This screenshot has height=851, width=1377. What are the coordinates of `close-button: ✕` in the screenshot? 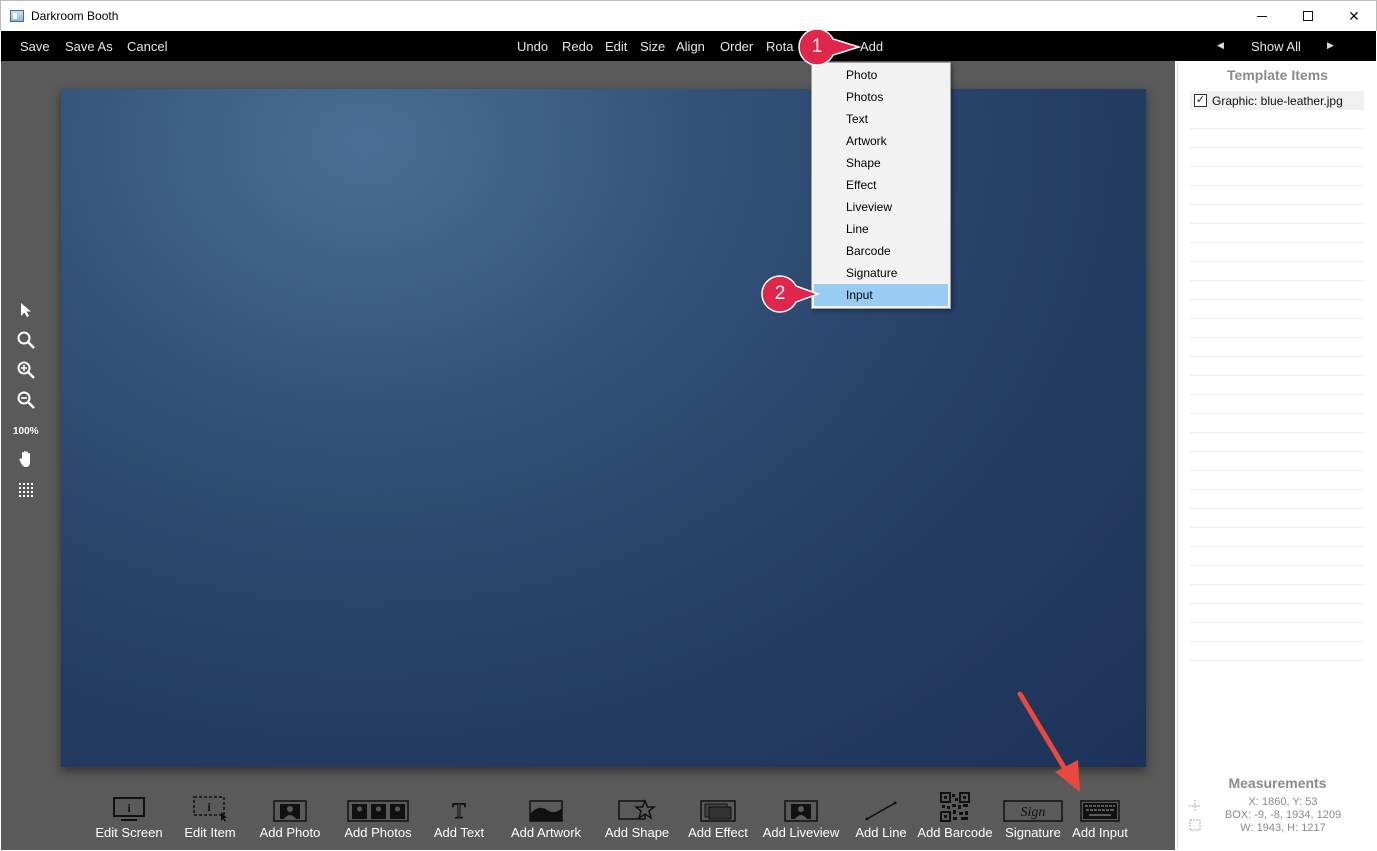 It's located at (1354, 16).